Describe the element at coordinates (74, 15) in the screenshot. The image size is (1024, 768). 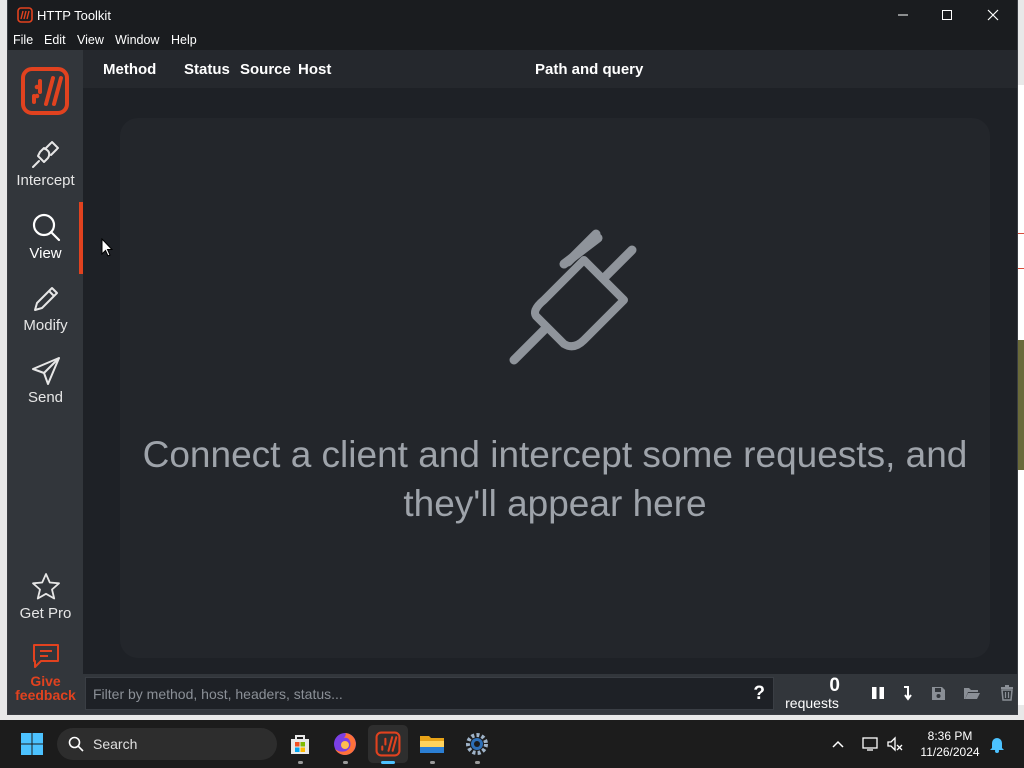
I see `window-title: HTTP Toolkit` at that location.